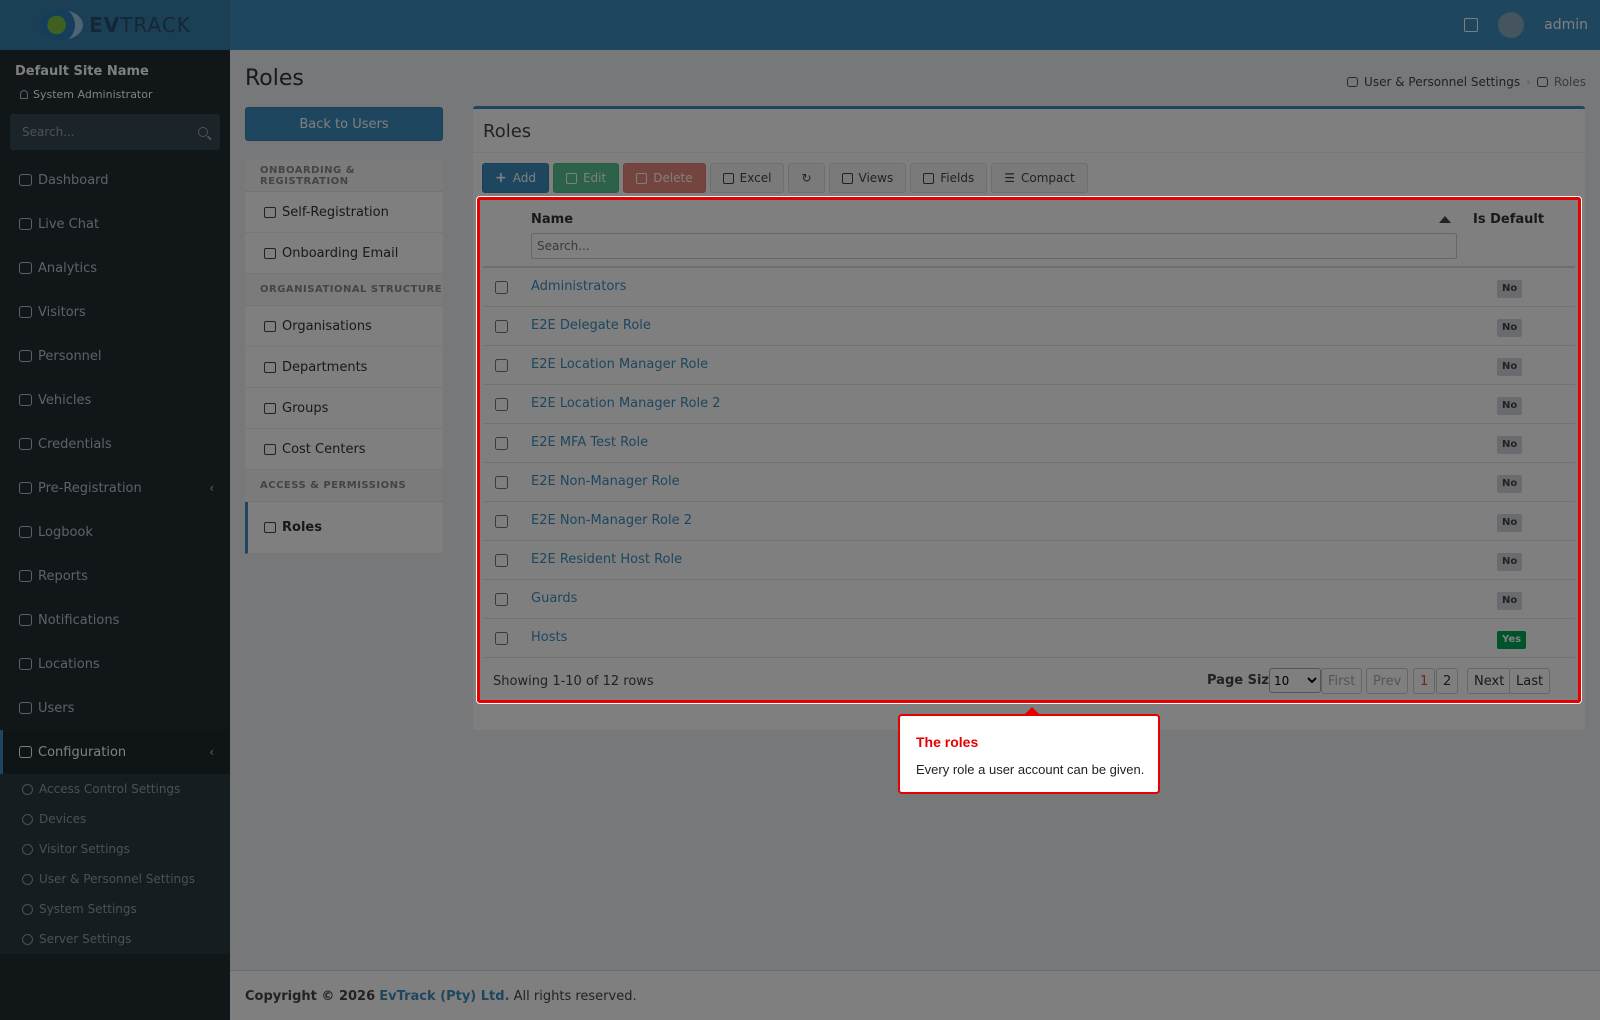 This screenshot has width=1600, height=1020. Describe the element at coordinates (947, 742) in the screenshot. I see `tooltip-title: The roles` at that location.